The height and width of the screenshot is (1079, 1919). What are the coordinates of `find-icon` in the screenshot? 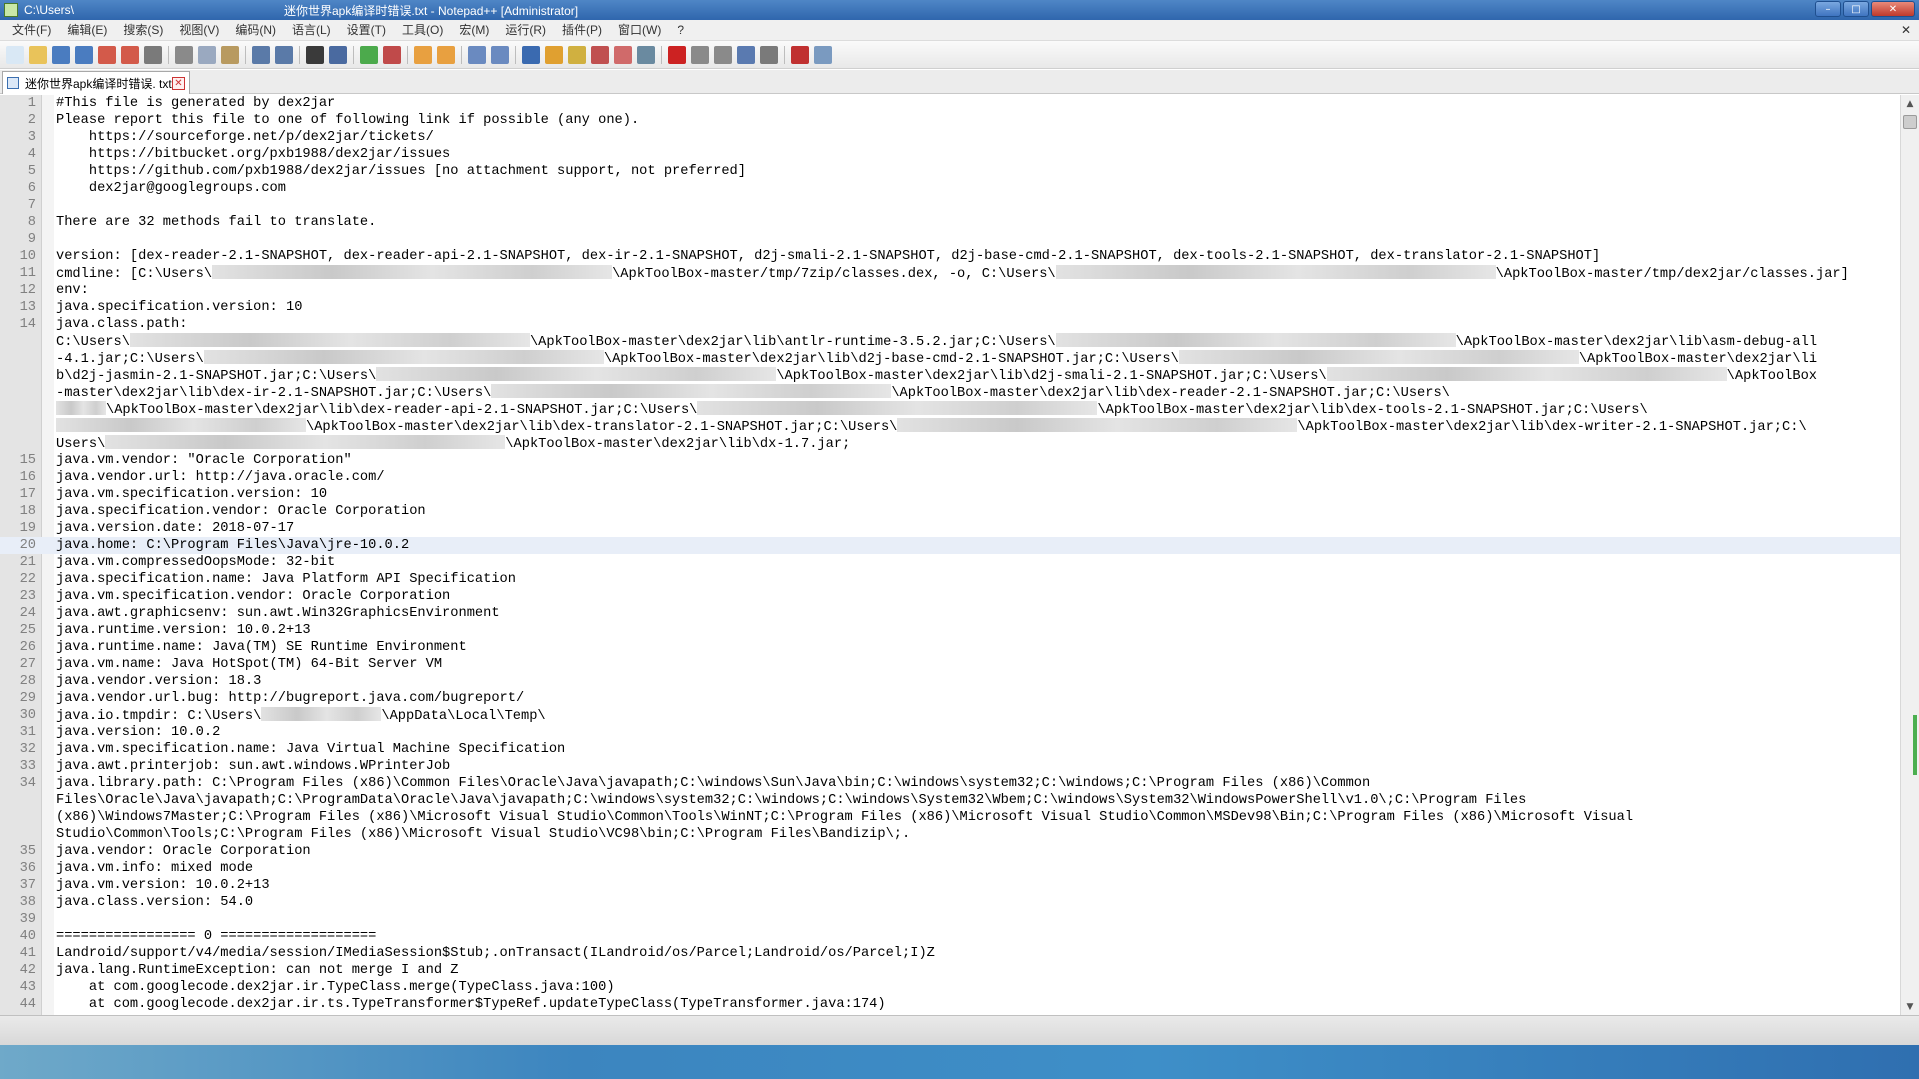 It's located at (315, 54).